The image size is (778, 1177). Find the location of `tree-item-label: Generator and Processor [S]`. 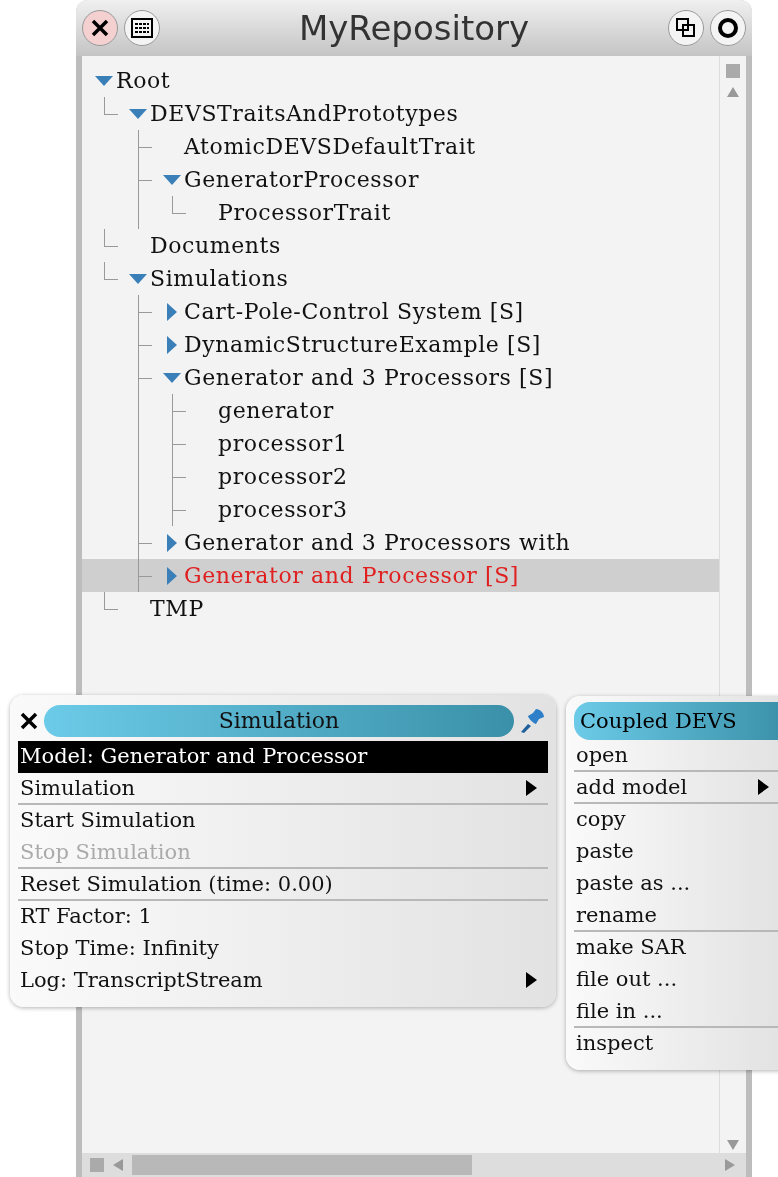

tree-item-label: Generator and Processor [S] is located at coordinates (352, 575).